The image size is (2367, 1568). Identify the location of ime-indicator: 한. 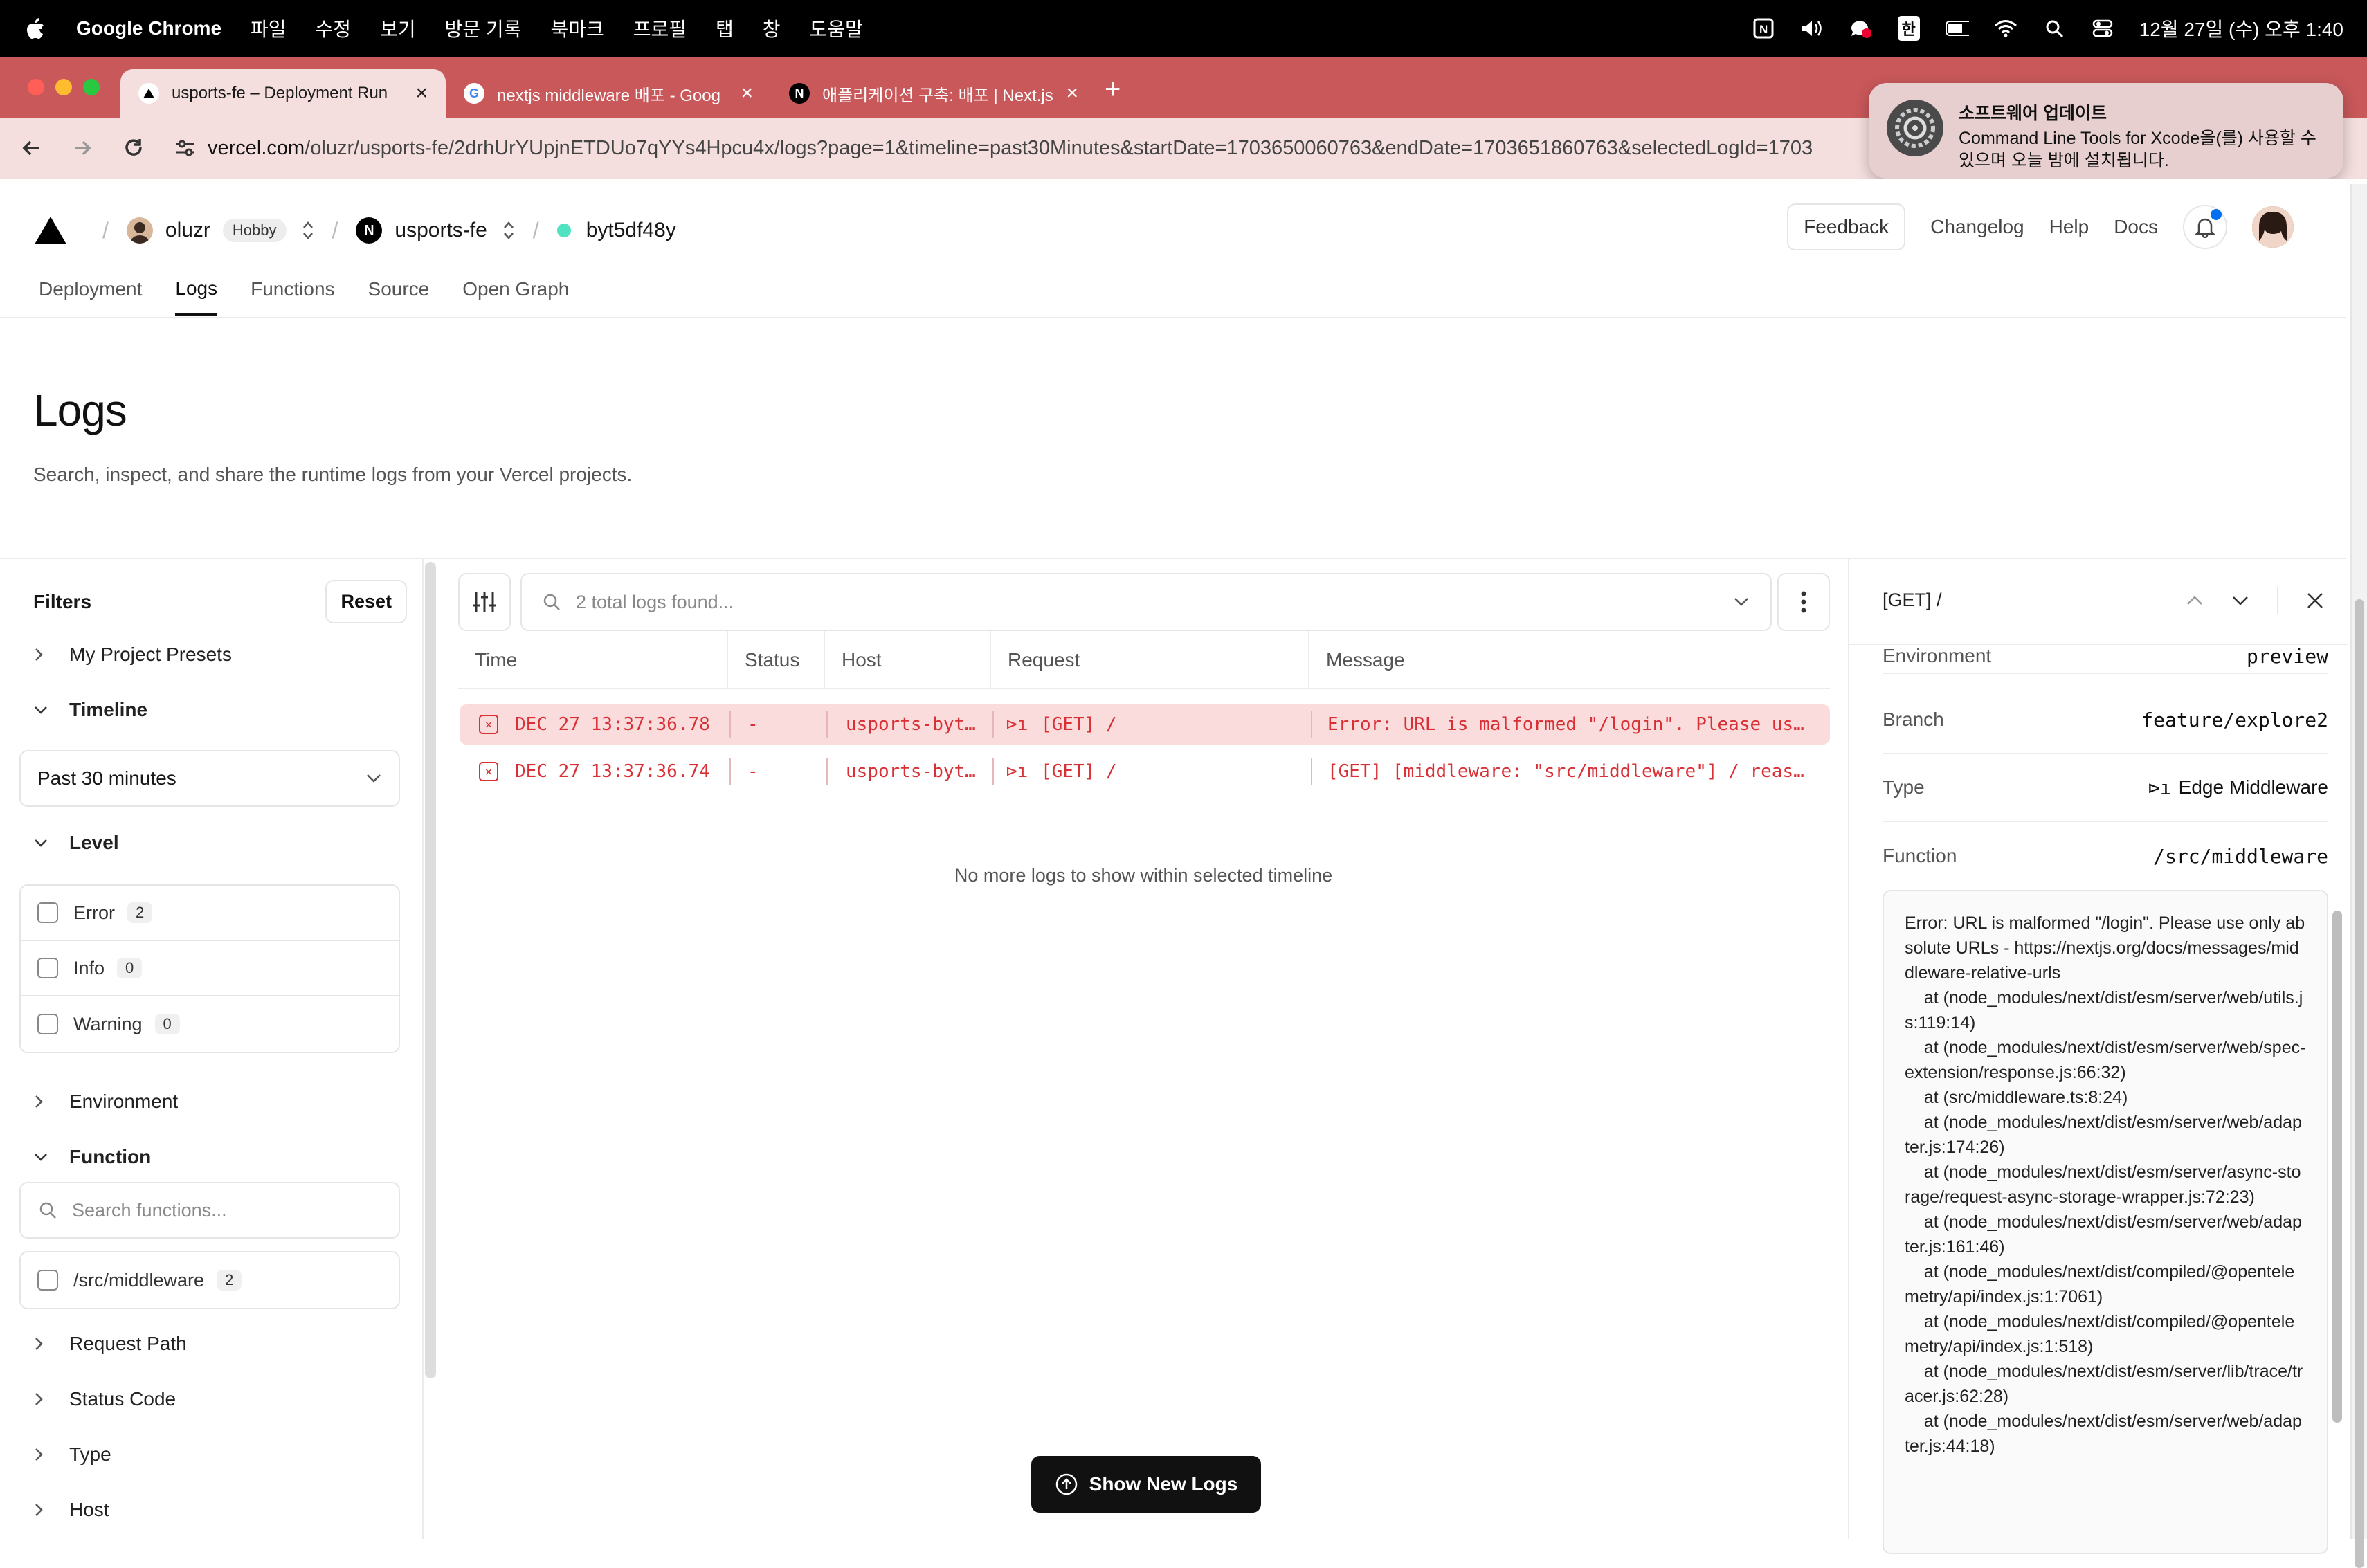
(1909, 28).